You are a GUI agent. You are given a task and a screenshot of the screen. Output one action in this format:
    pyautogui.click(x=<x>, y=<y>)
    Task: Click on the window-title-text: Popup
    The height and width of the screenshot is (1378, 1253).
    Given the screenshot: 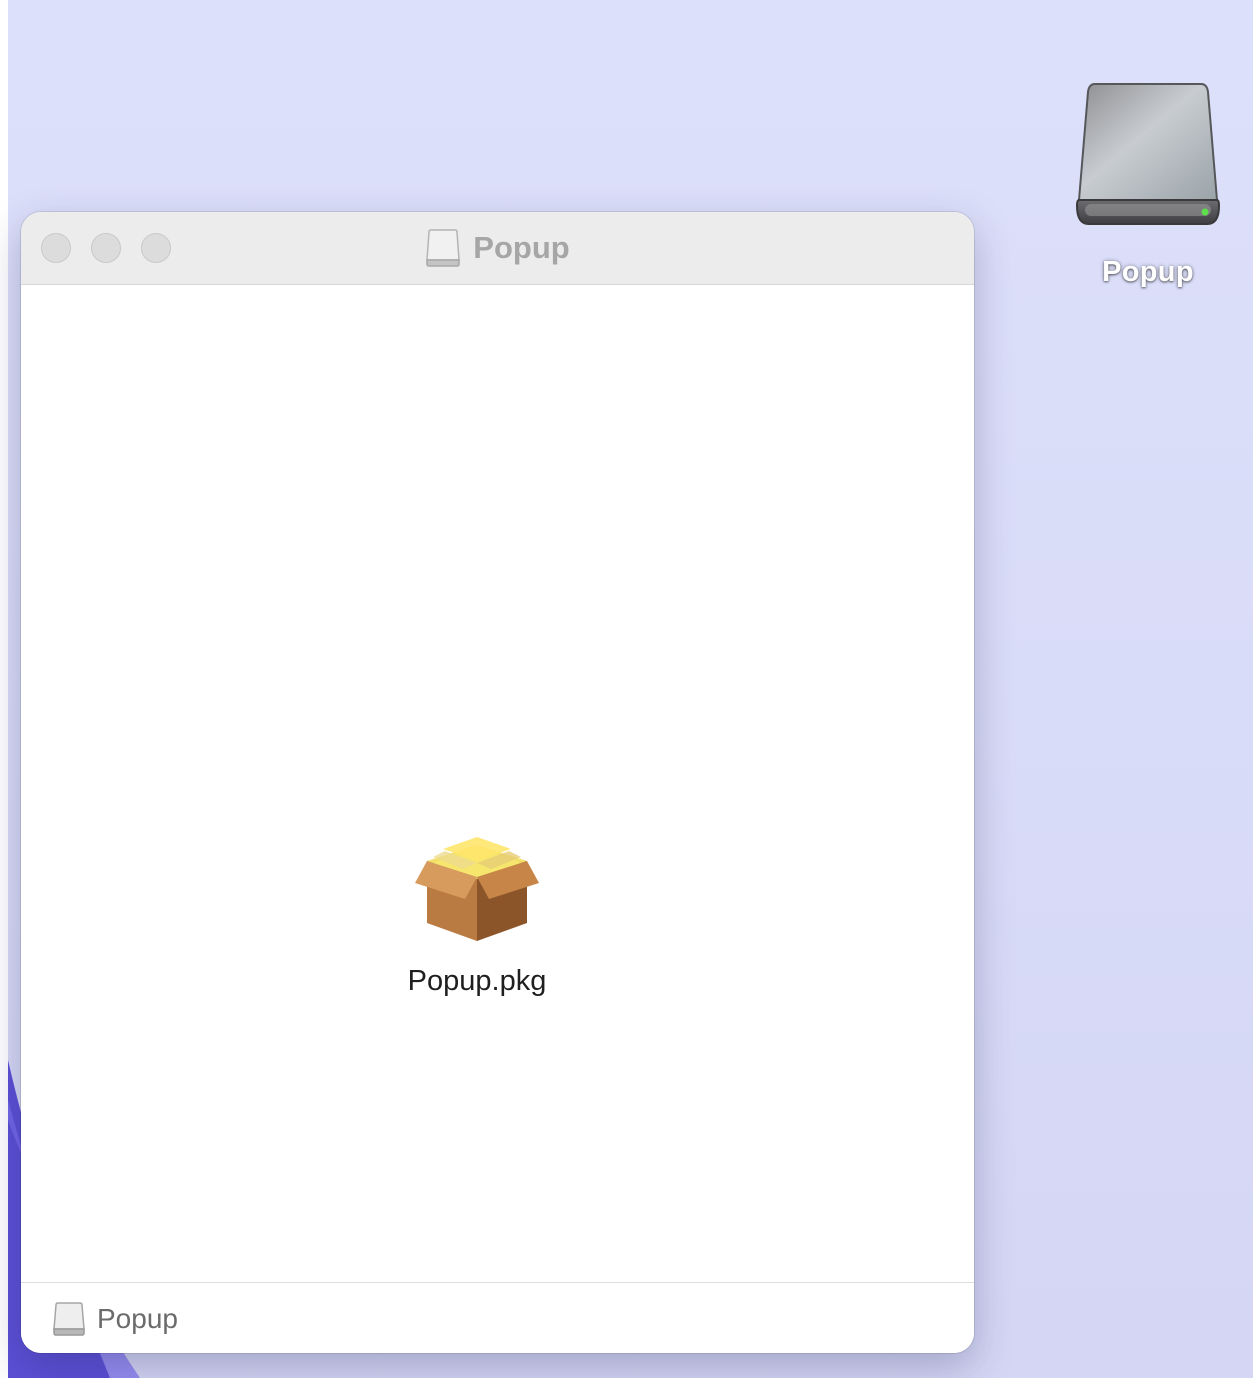 What is the action you would take?
    pyautogui.click(x=521, y=247)
    